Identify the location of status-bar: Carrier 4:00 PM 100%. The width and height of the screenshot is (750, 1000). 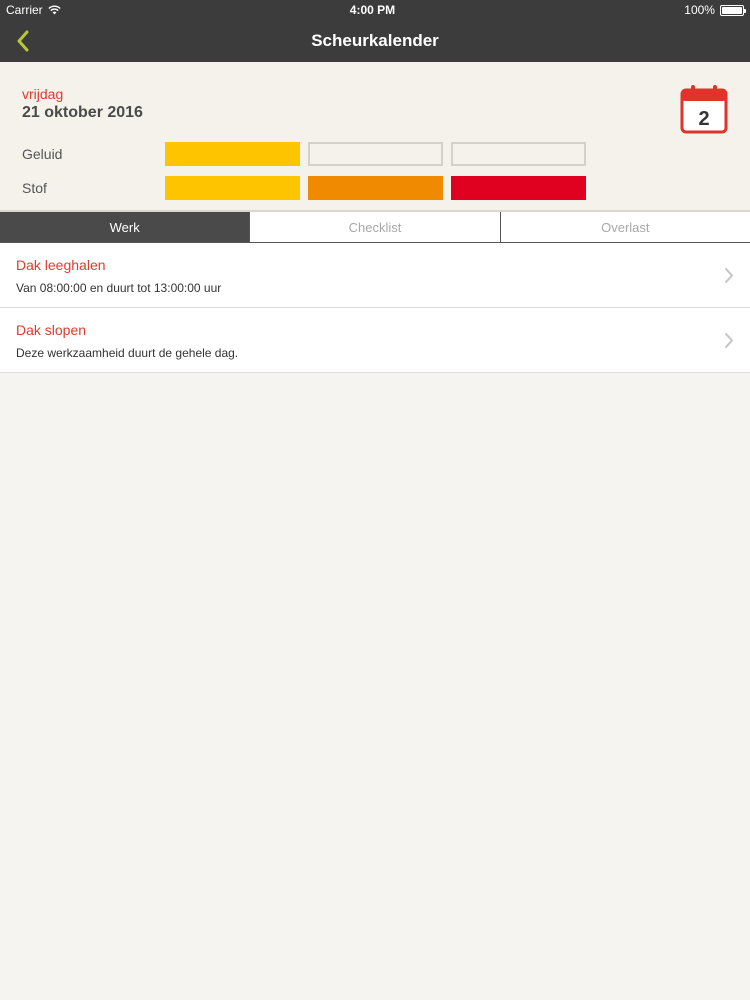
(375, 10).